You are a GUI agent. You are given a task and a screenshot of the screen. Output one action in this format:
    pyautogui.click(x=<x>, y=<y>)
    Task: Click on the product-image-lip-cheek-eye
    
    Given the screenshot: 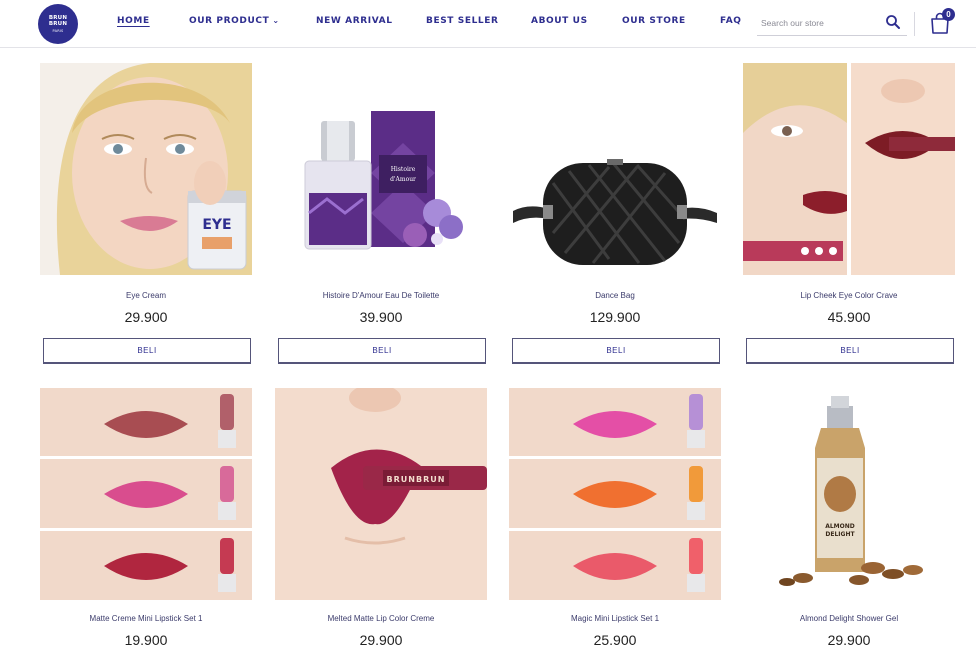 What is the action you would take?
    pyautogui.click(x=849, y=169)
    